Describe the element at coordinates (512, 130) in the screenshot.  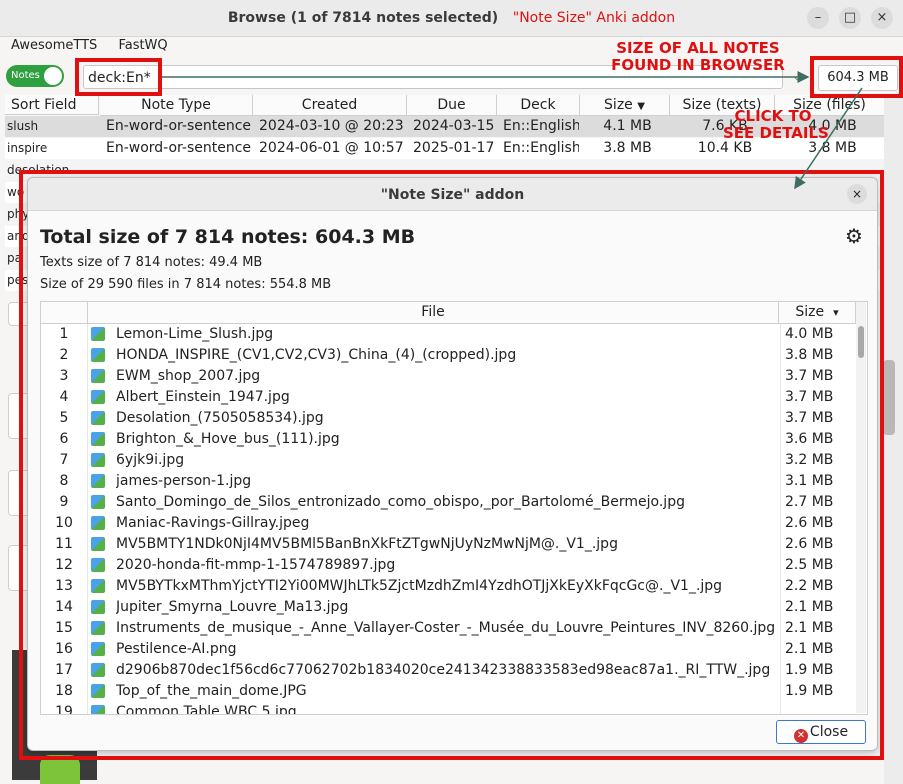
I see `annotation-arrows` at that location.